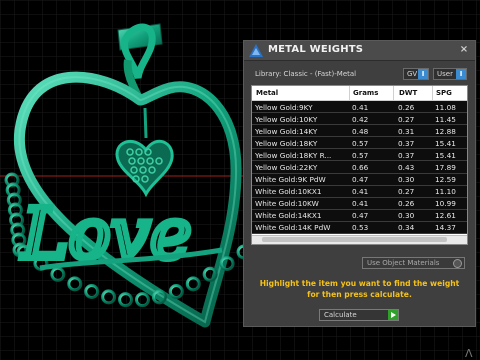  Describe the element at coordinates (306, 74) in the screenshot. I see `library-label: Library: Classic - (Fast)-Metal` at that location.